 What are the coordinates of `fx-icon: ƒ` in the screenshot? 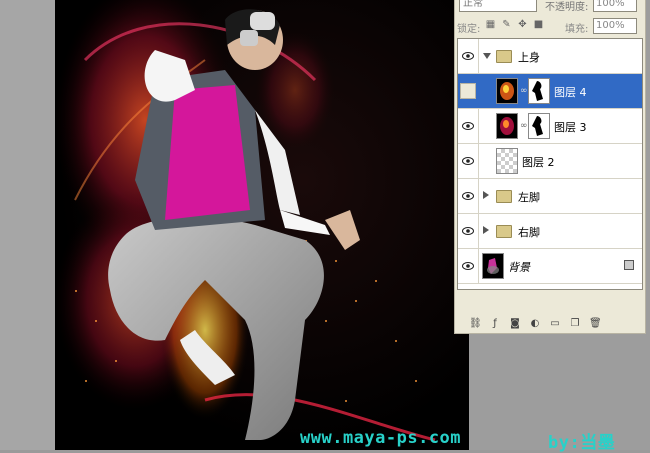 It's located at (495, 323).